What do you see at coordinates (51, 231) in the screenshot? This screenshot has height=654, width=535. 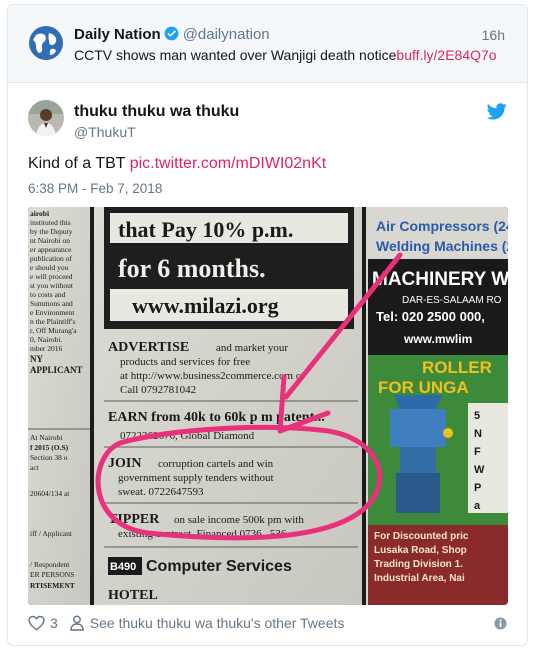 I see `col-left-line: by the Deputy` at bounding box center [51, 231].